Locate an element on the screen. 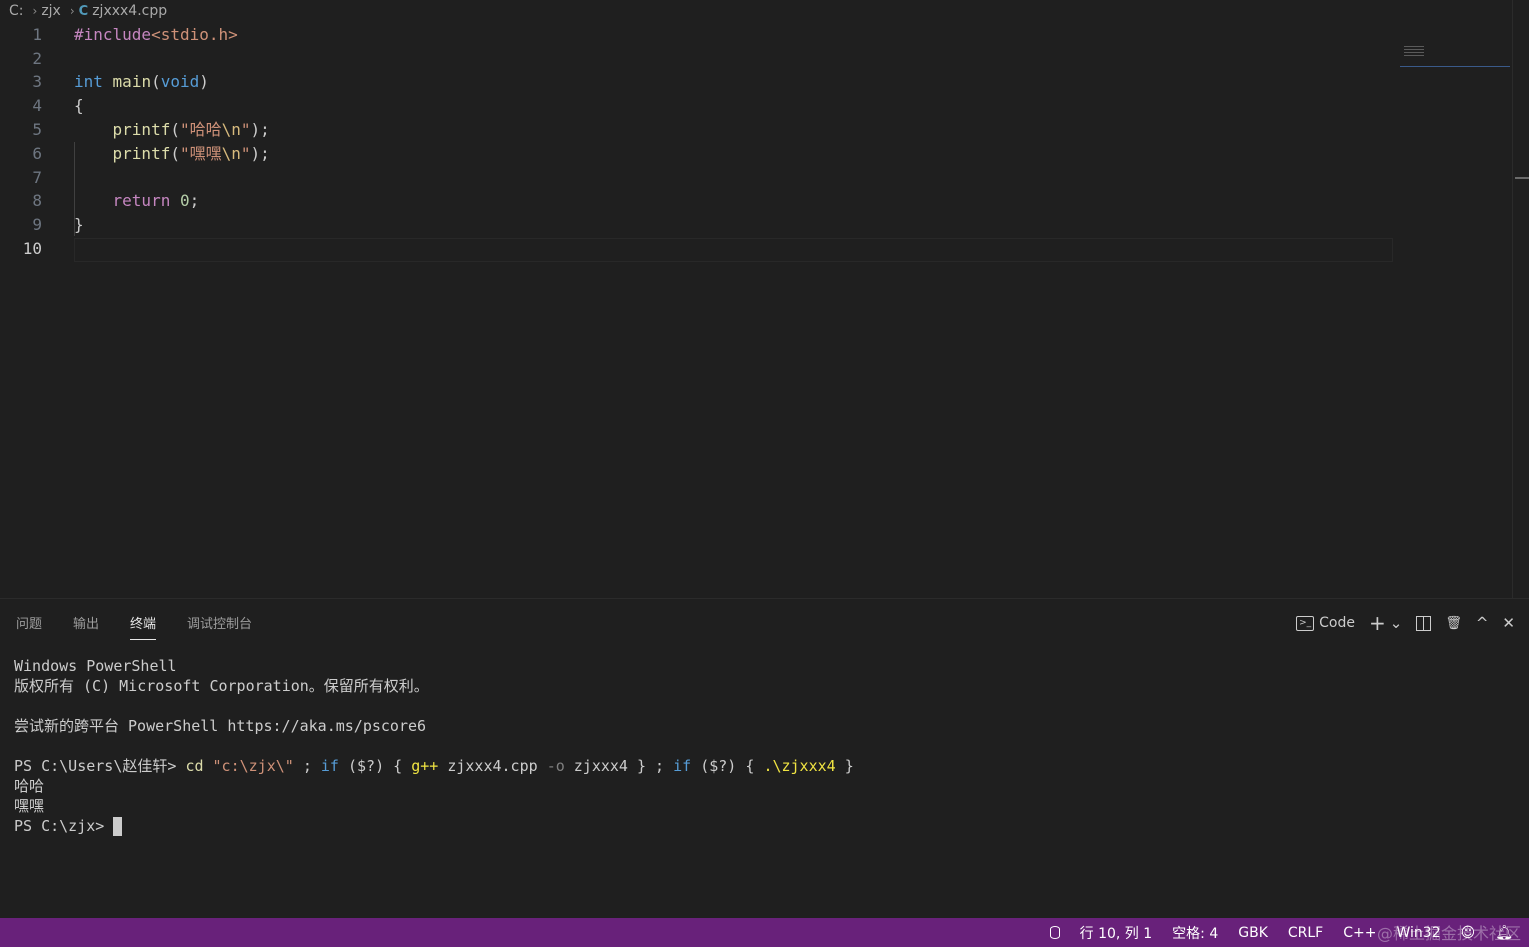 This screenshot has height=947, width=1529. terminal-profile-button: >_ Code is located at coordinates (1325, 623).